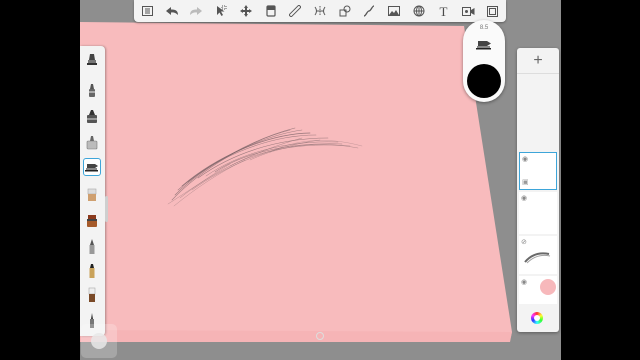 The height and width of the screenshot is (360, 640). What do you see at coordinates (484, 47) in the screenshot?
I see `current-brush-icon` at bounding box center [484, 47].